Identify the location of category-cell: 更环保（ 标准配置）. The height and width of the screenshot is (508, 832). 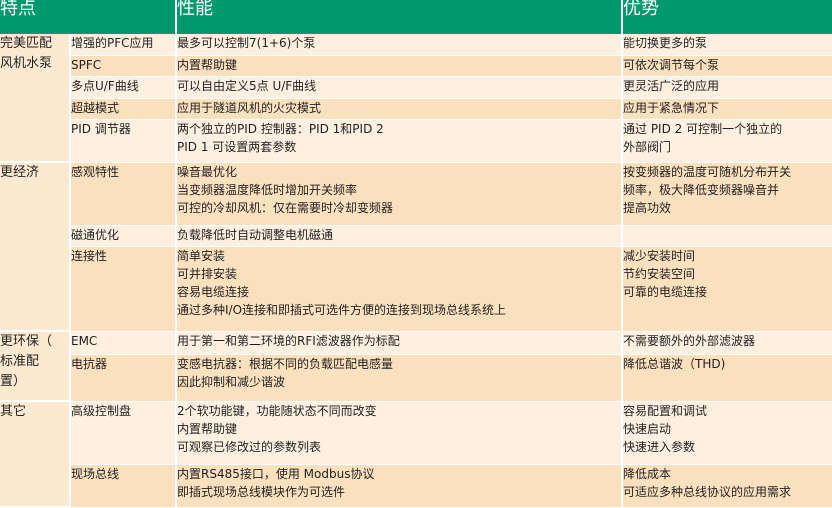
(35, 367).